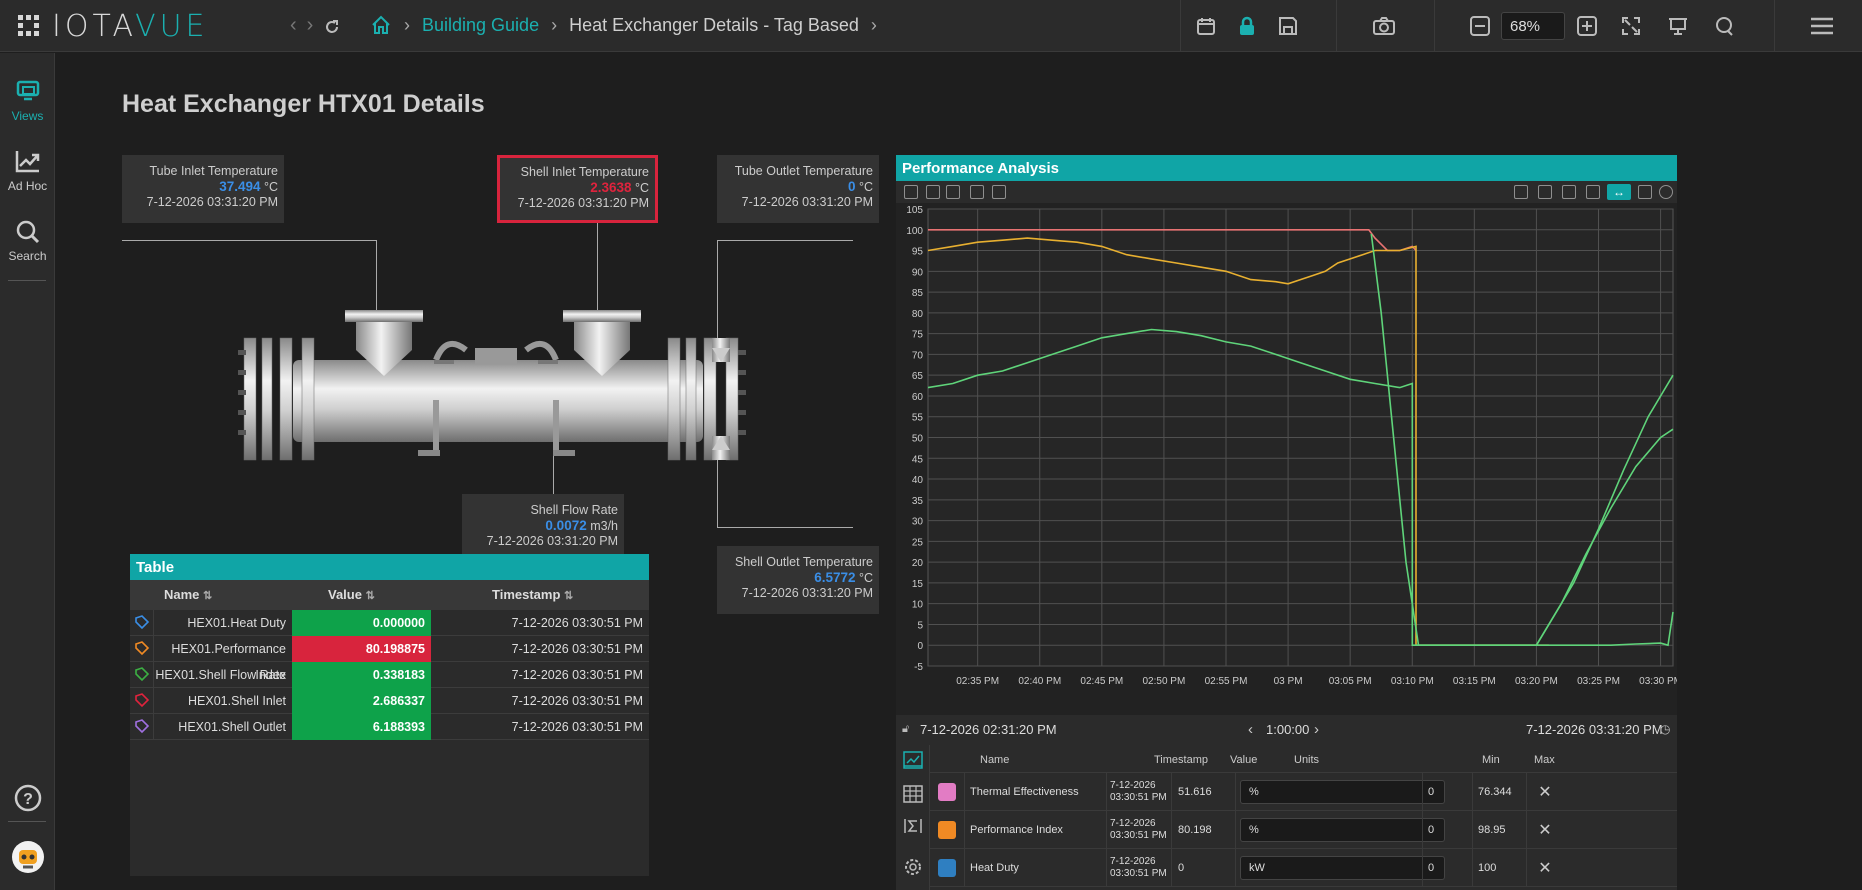 The image size is (1862, 890). Describe the element at coordinates (918, 272) in the screenshot. I see `y-tick-label: 90` at that location.